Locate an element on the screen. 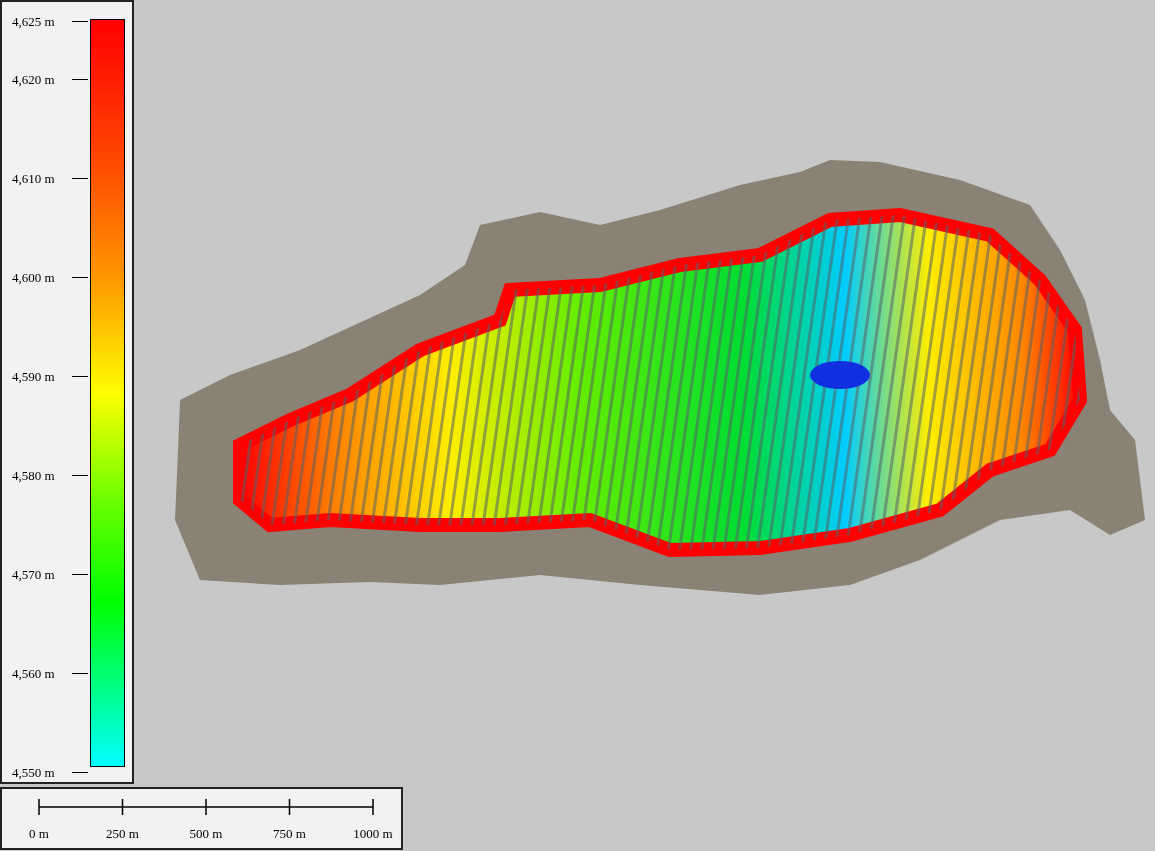  legend-label: 4,550 m is located at coordinates (33, 772).